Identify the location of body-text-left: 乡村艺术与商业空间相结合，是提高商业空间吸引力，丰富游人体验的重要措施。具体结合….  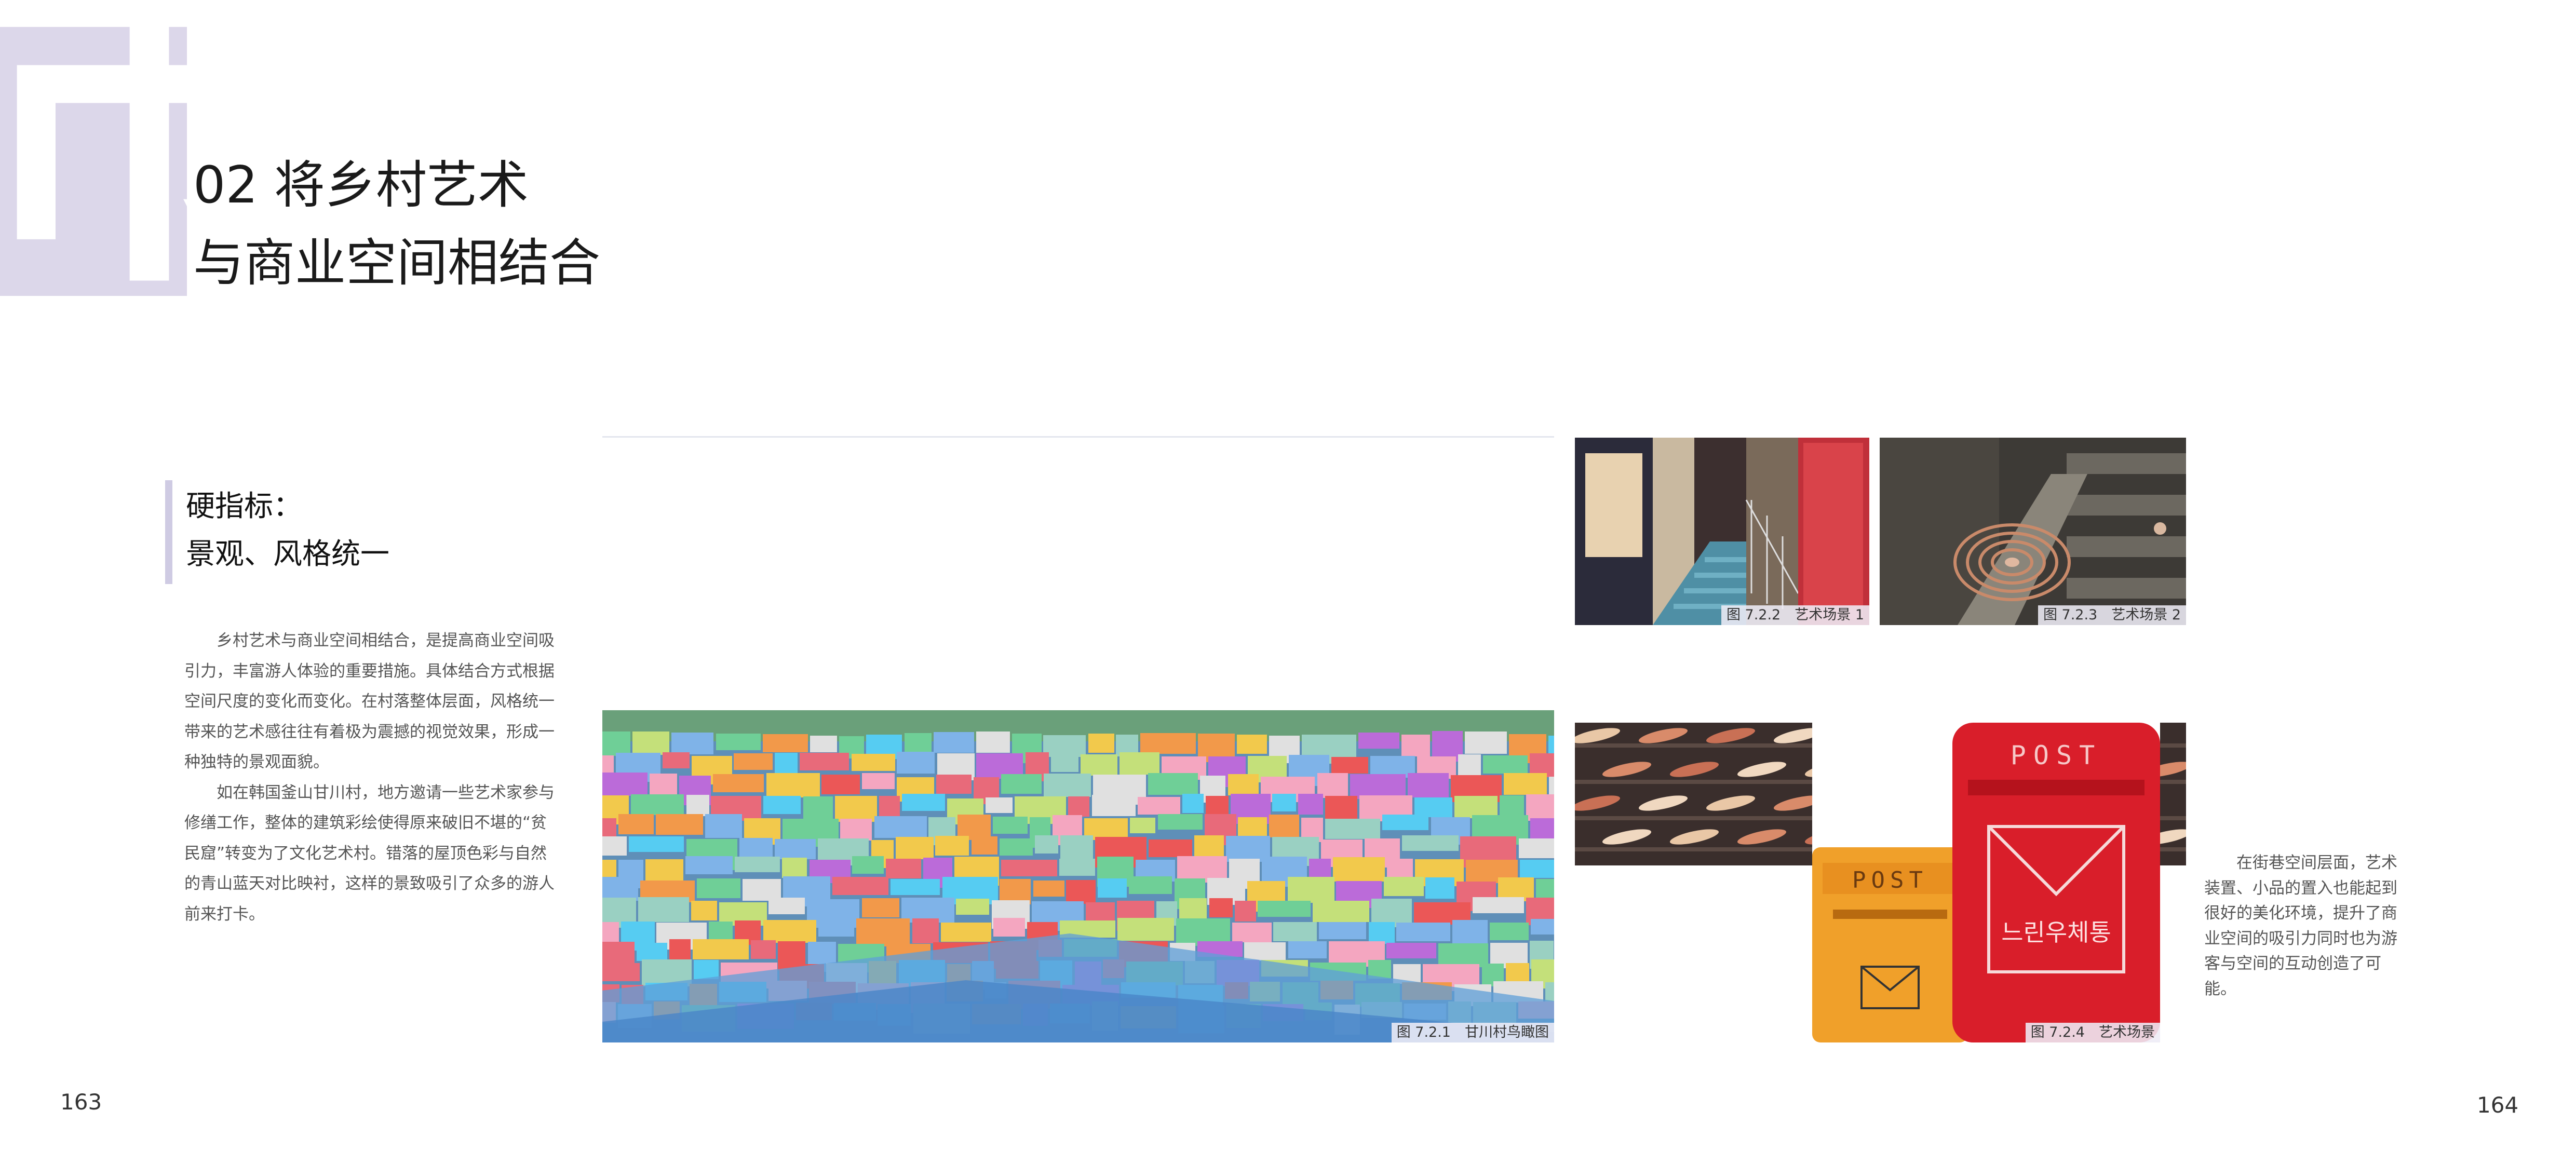
(370, 777).